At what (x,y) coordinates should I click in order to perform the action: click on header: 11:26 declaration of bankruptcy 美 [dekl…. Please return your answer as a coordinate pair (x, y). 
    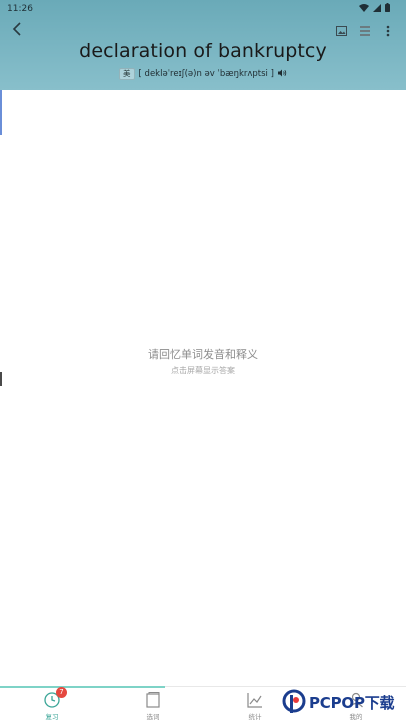
    Looking at the image, I should click on (203, 45).